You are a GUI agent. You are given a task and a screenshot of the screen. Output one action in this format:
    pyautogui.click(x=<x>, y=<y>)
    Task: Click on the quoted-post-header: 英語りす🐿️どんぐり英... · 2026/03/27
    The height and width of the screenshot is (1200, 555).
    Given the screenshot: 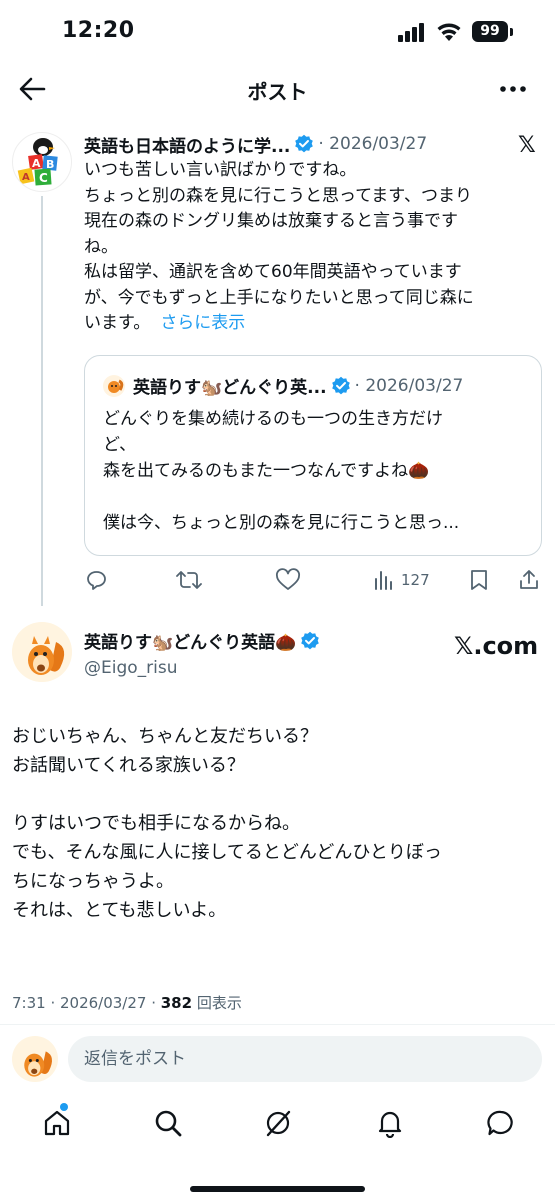 What is the action you would take?
    pyautogui.click(x=283, y=385)
    